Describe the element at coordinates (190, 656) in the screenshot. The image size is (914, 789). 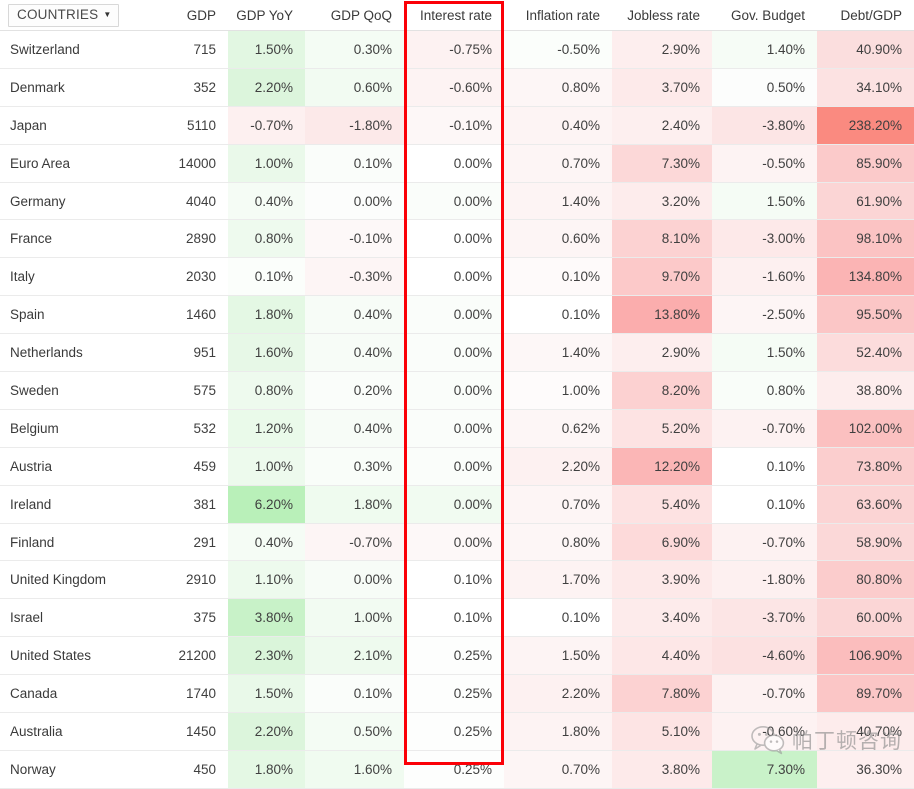
I see `cell-gdp: 21200` at that location.